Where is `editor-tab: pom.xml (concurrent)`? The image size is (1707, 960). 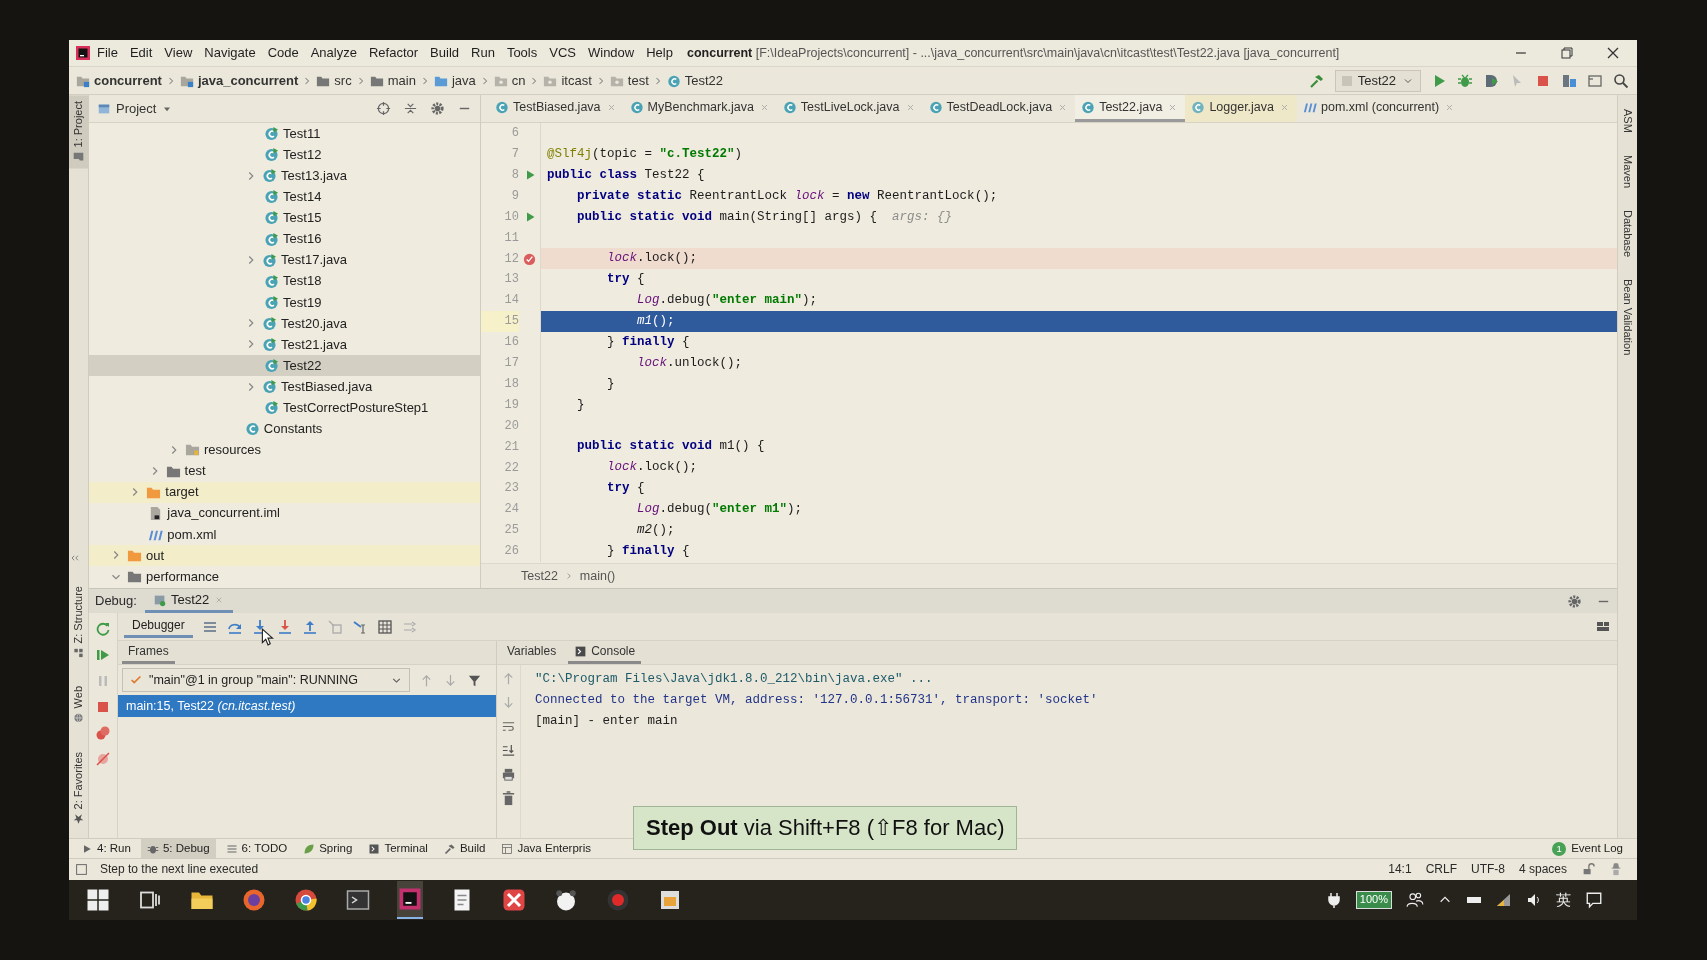
editor-tab: pom.xml (concurrent) is located at coordinates (1380, 108).